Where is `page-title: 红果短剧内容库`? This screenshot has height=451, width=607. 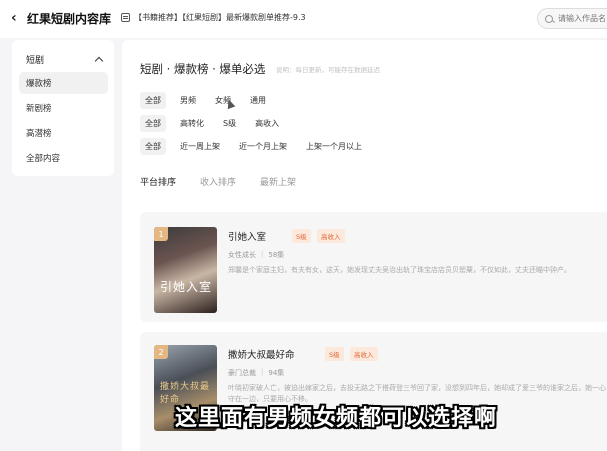
page-title: 红果短剧内容库 is located at coordinates (69, 19).